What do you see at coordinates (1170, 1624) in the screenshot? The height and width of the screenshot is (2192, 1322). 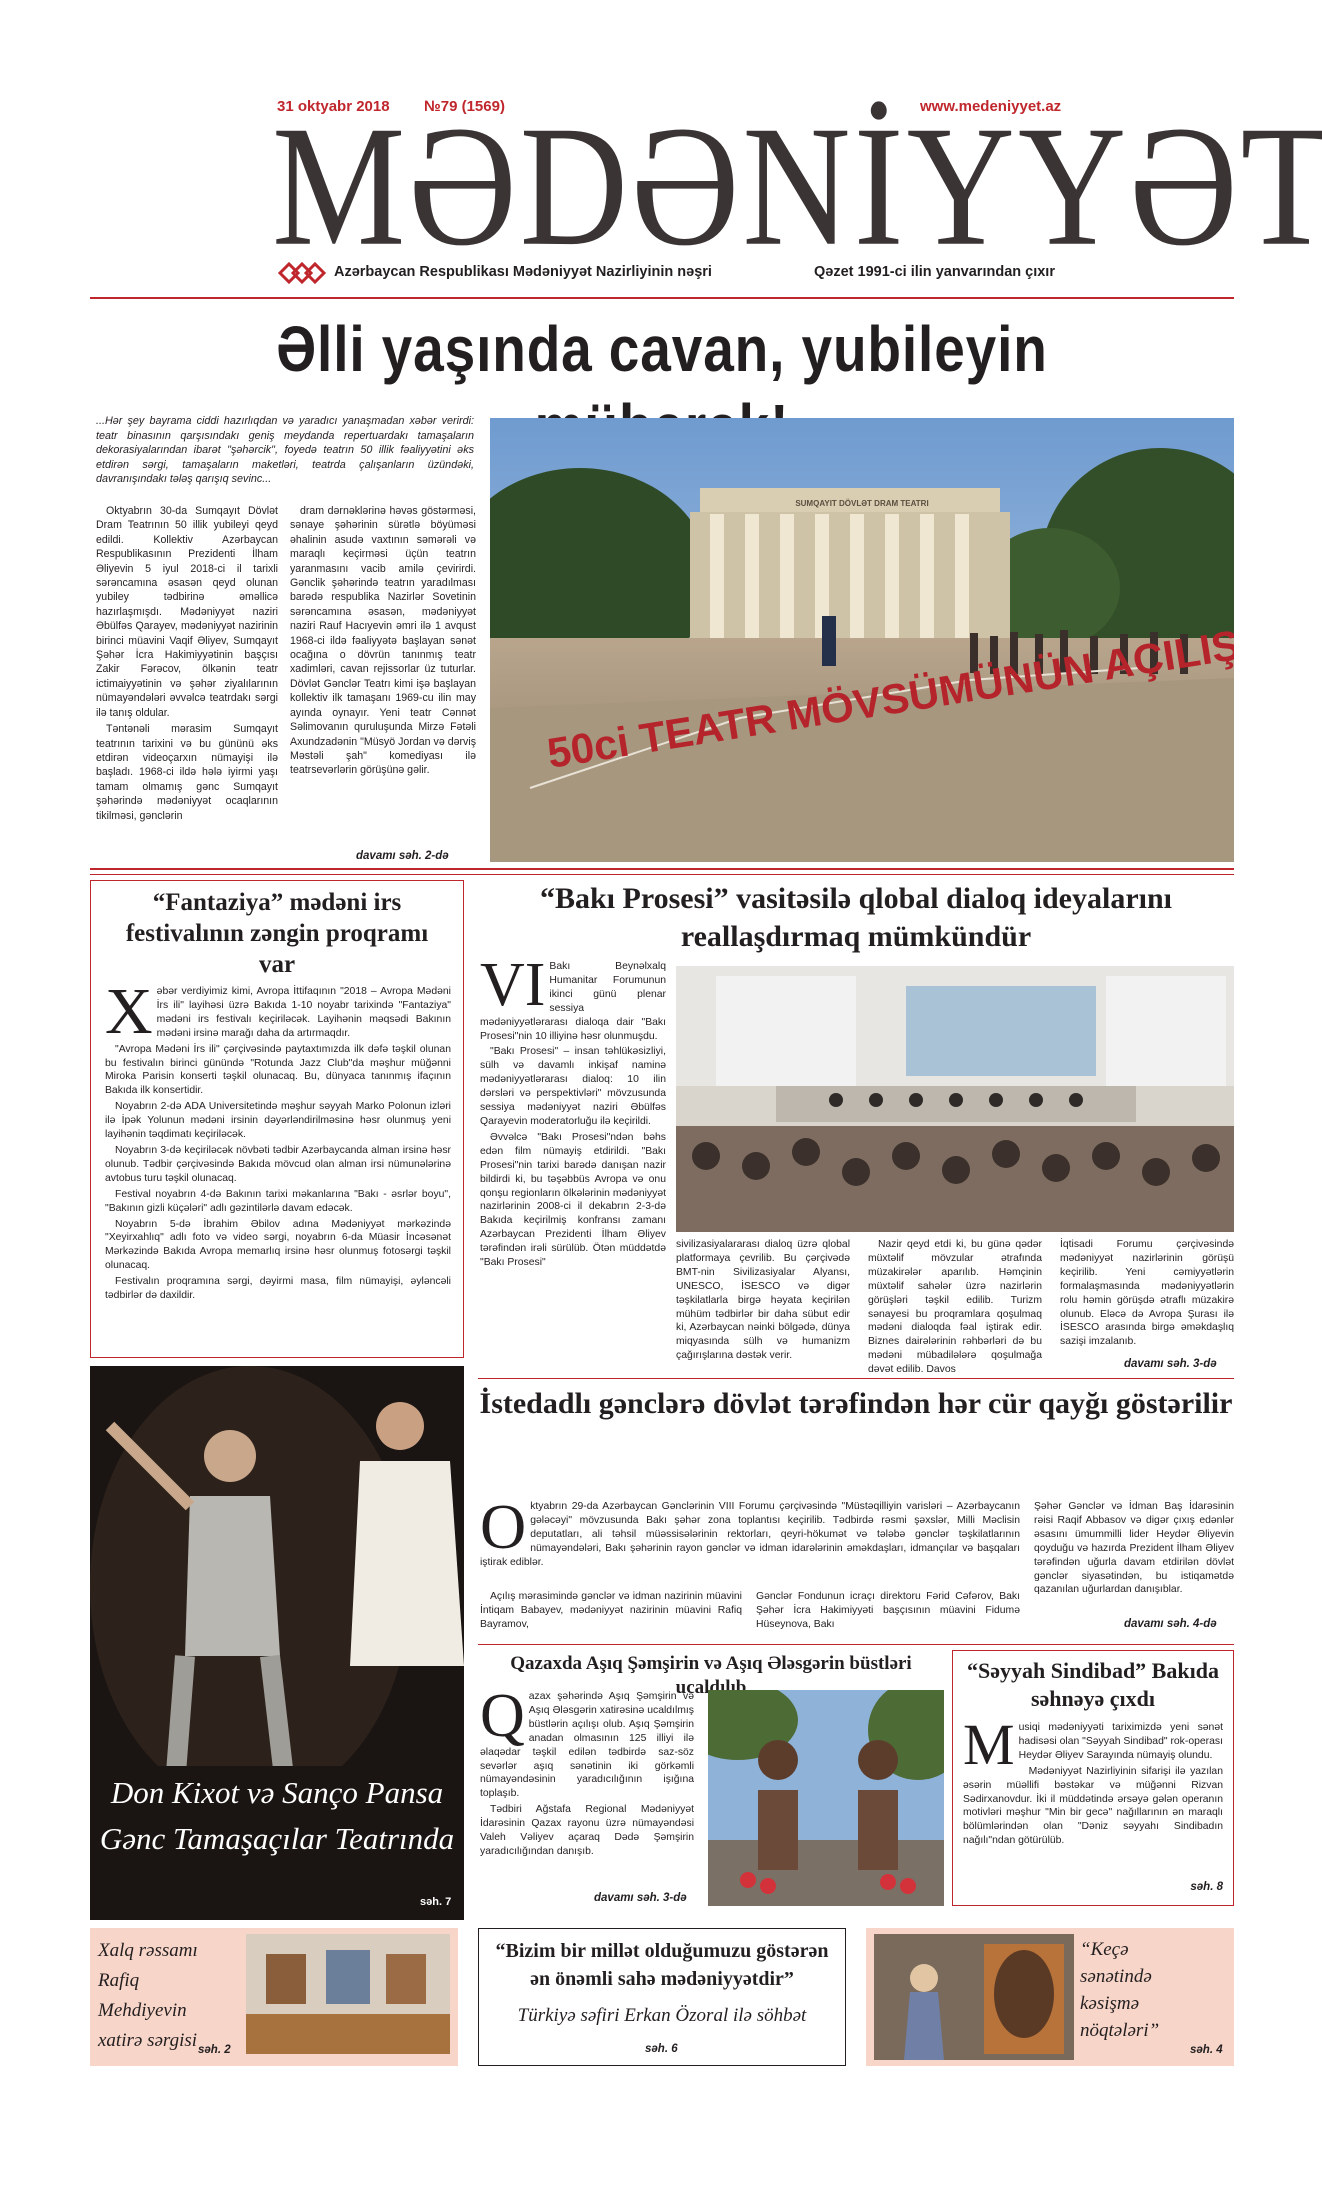 I see `continued-link: davamı səh. 4-də` at bounding box center [1170, 1624].